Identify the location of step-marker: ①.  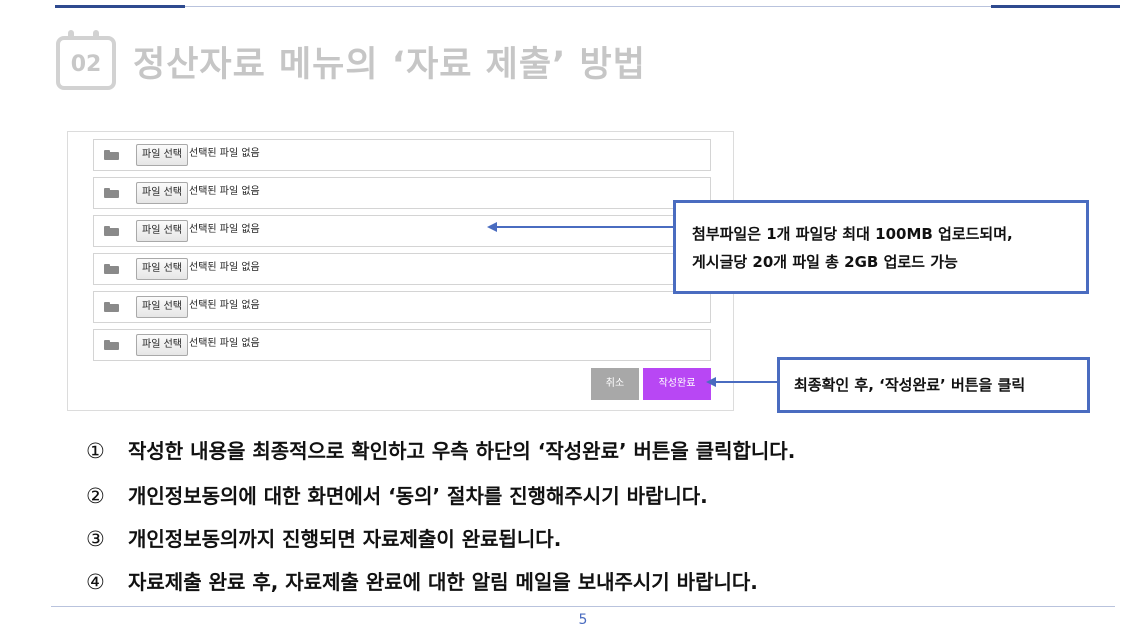
(95, 451).